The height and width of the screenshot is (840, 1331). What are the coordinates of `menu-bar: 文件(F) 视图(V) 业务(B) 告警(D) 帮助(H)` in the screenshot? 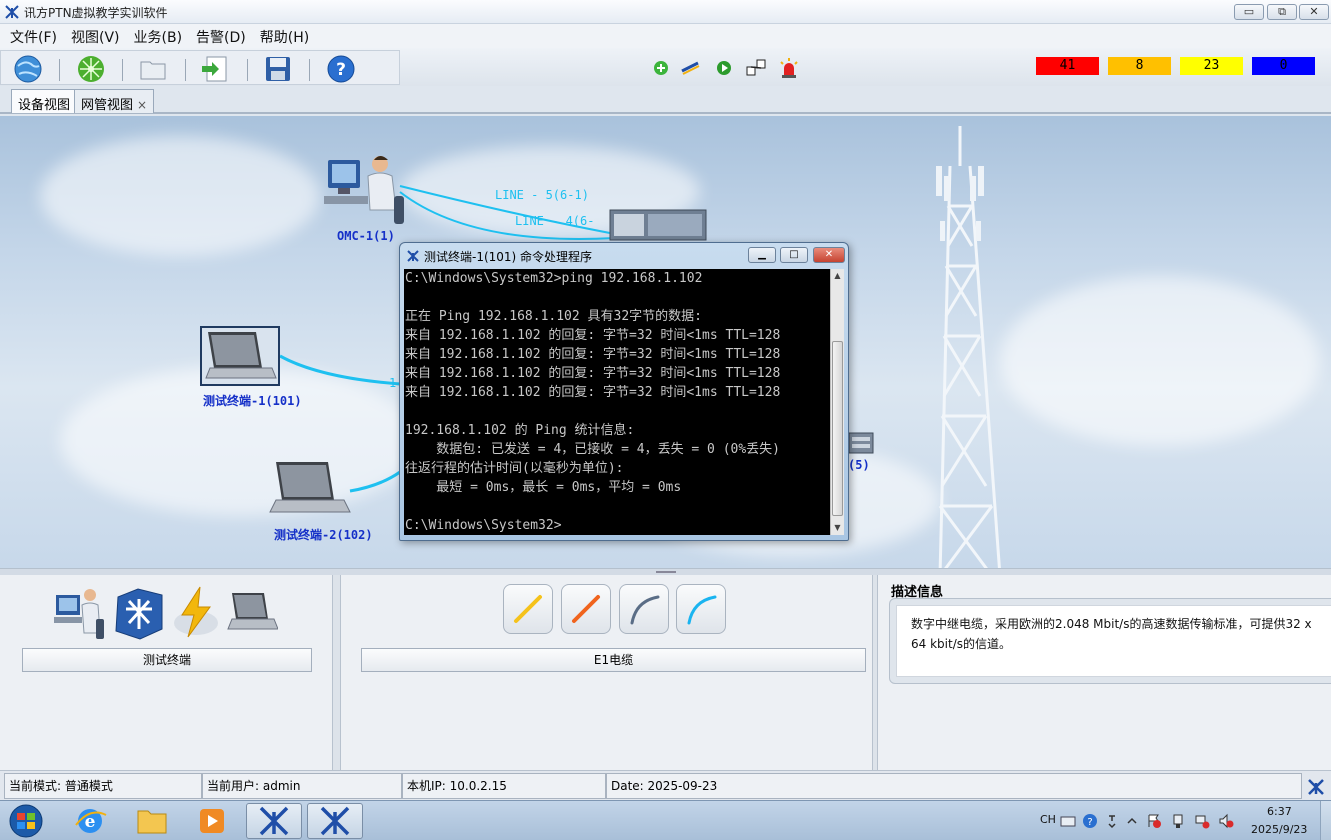 It's located at (665, 36).